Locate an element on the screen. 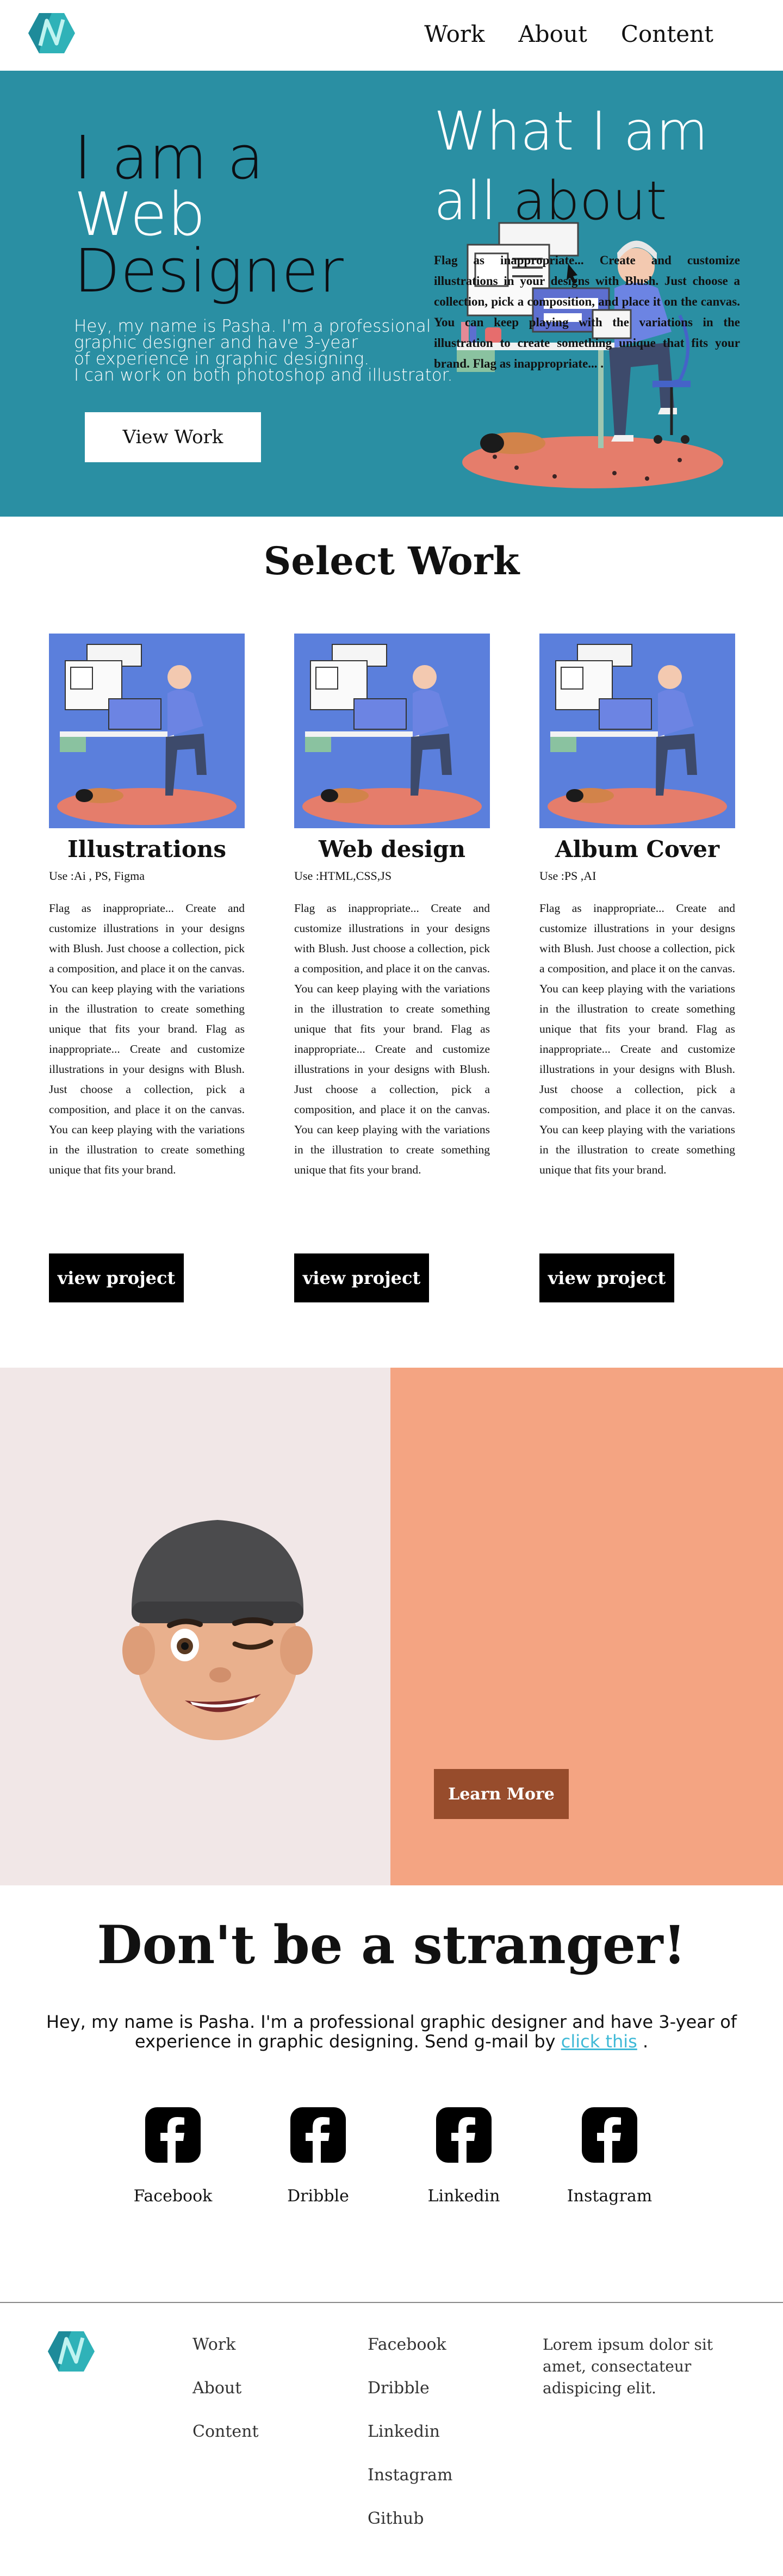 The image size is (783, 2576). card-tools: Use :PS ,AI is located at coordinates (567, 876).